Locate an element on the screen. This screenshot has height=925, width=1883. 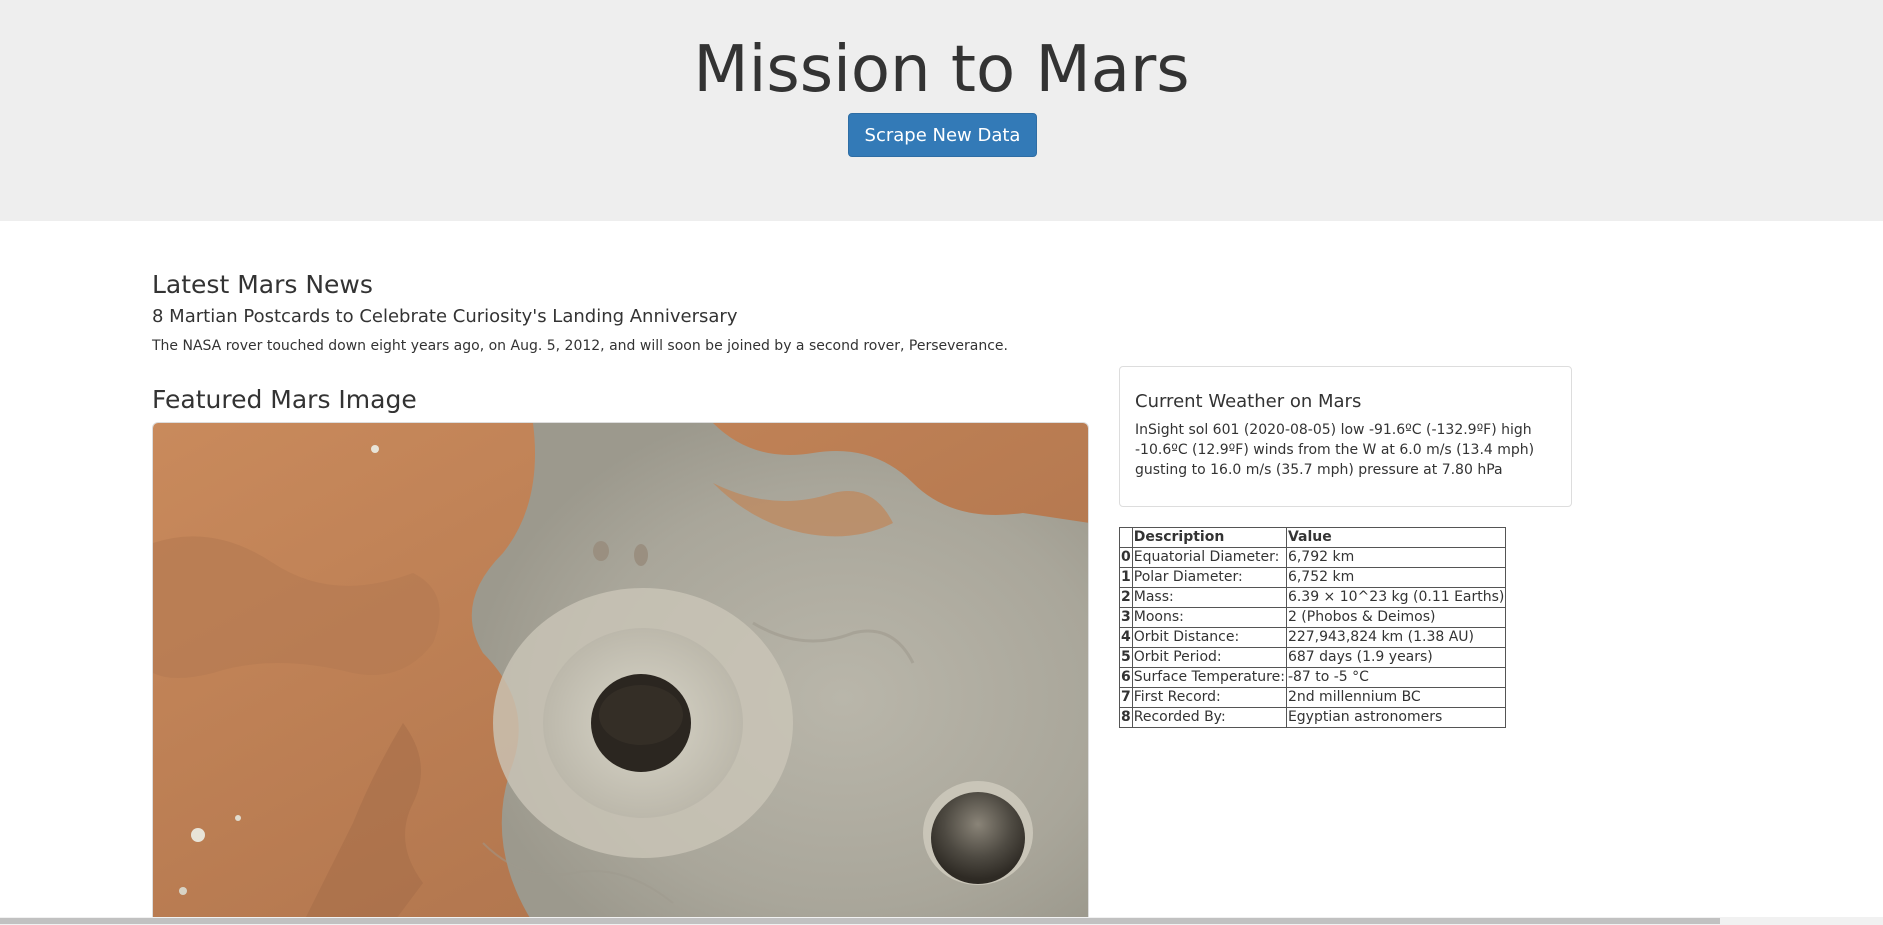
row-index: 8 is located at coordinates (1126, 717).